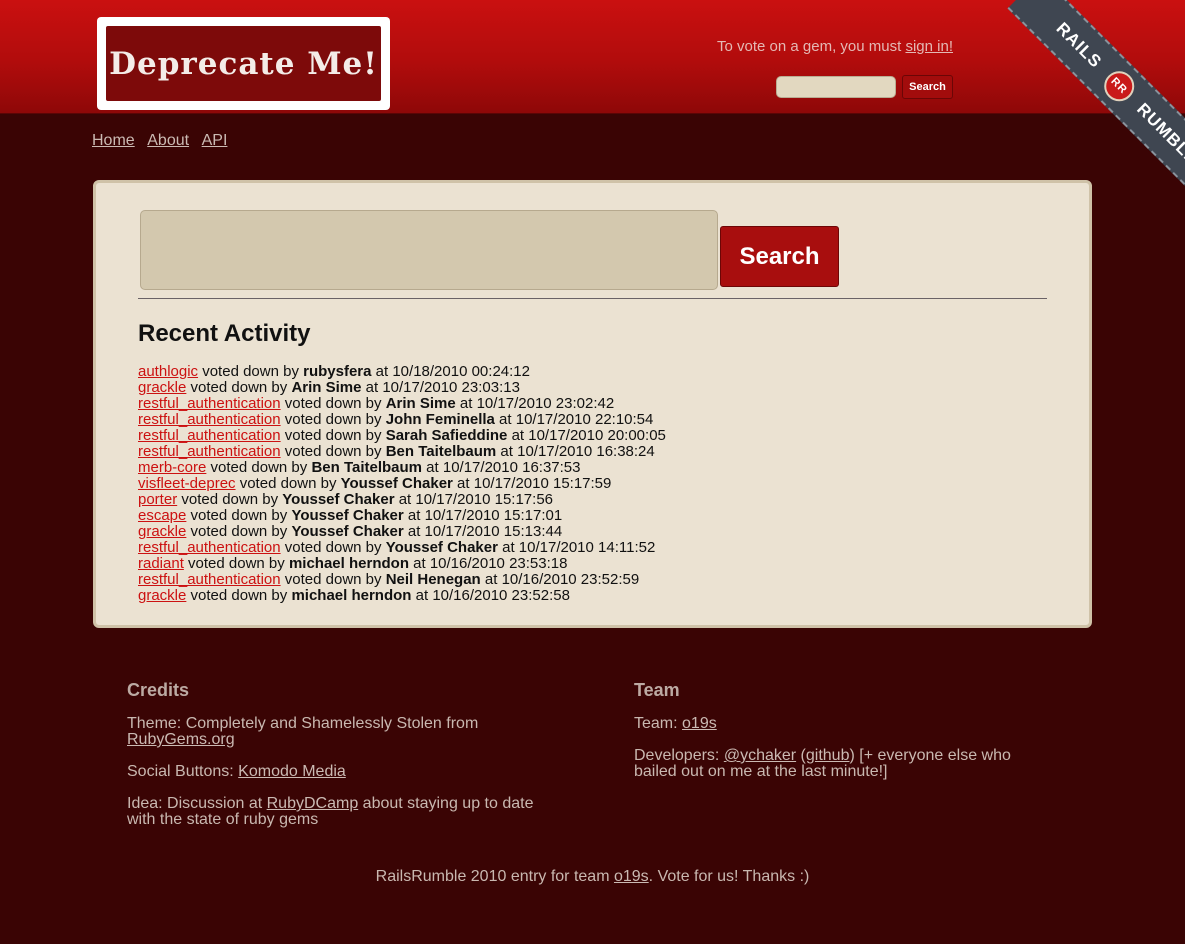 The height and width of the screenshot is (944, 1185). Describe the element at coordinates (440, 419) in the screenshot. I see `activity-user: John Feminella` at that location.